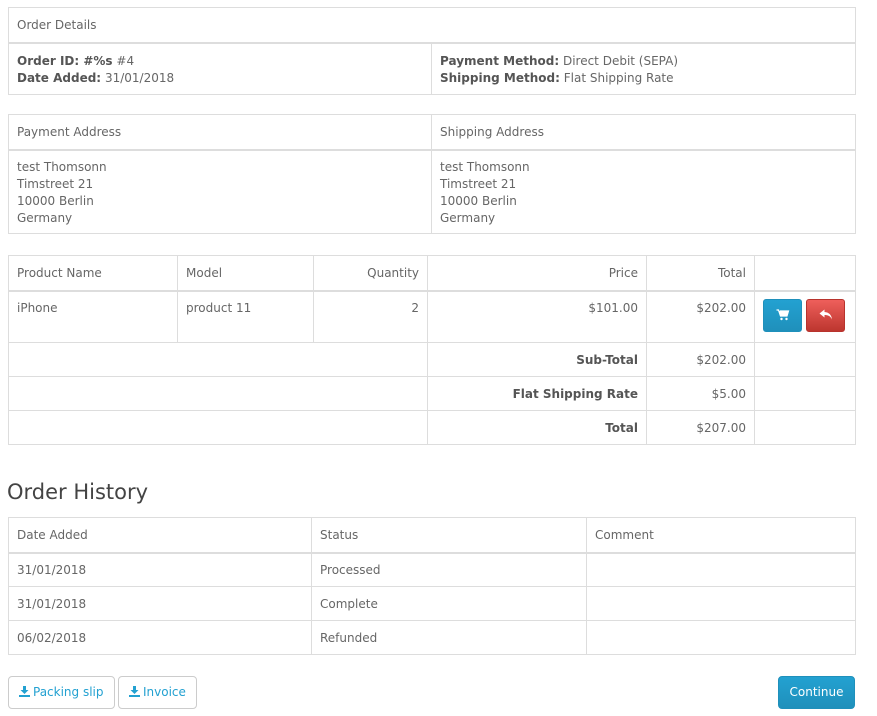 The image size is (877, 716). Describe the element at coordinates (700, 427) in the screenshot. I see `total-value: $207.00` at that location.